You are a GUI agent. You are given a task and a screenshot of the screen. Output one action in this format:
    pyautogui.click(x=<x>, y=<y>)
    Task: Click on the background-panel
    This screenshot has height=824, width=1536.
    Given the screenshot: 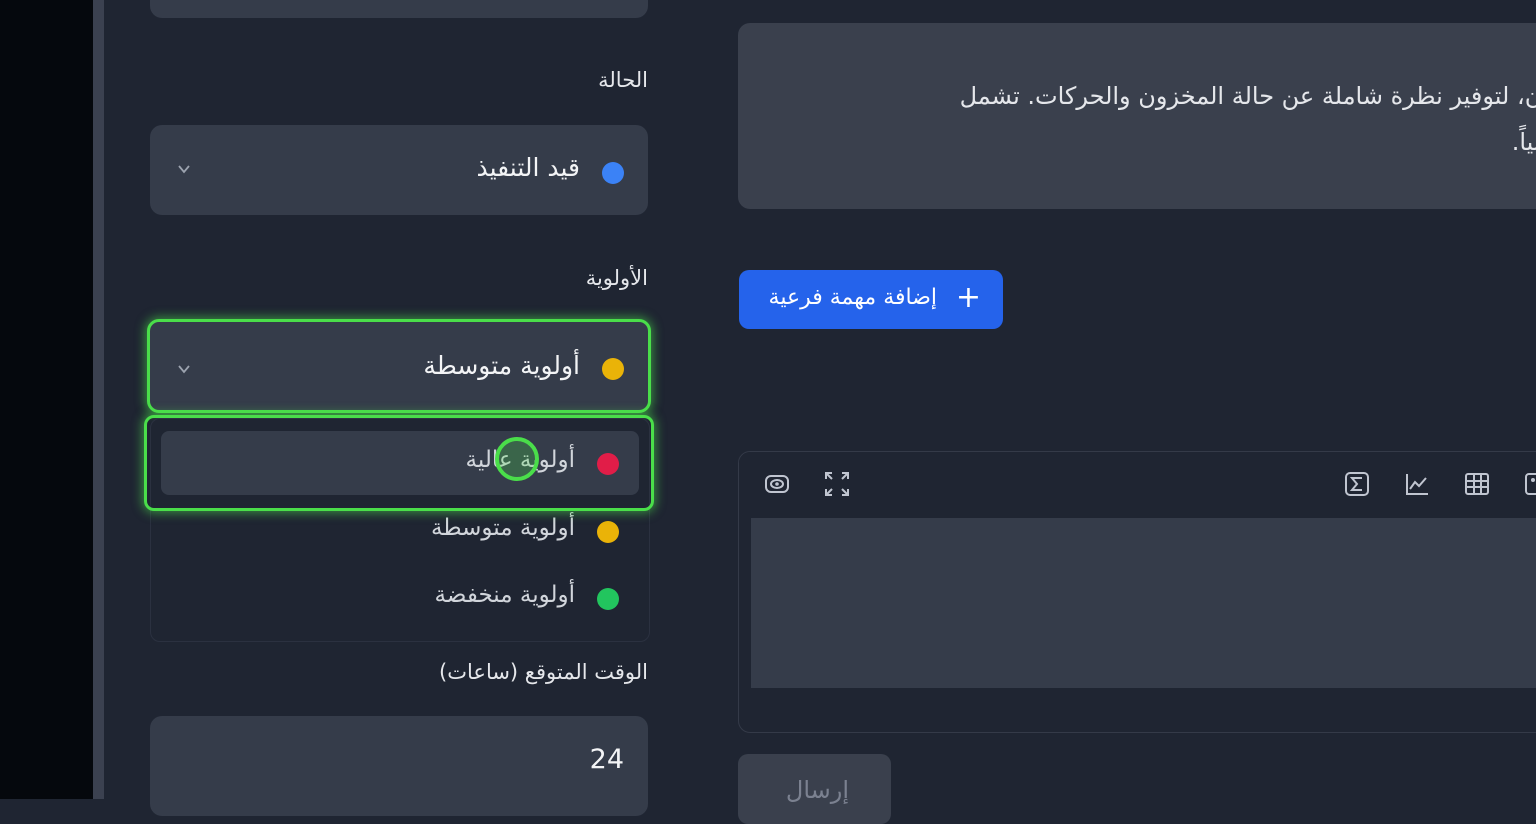 What is the action you would take?
    pyautogui.click(x=46, y=399)
    